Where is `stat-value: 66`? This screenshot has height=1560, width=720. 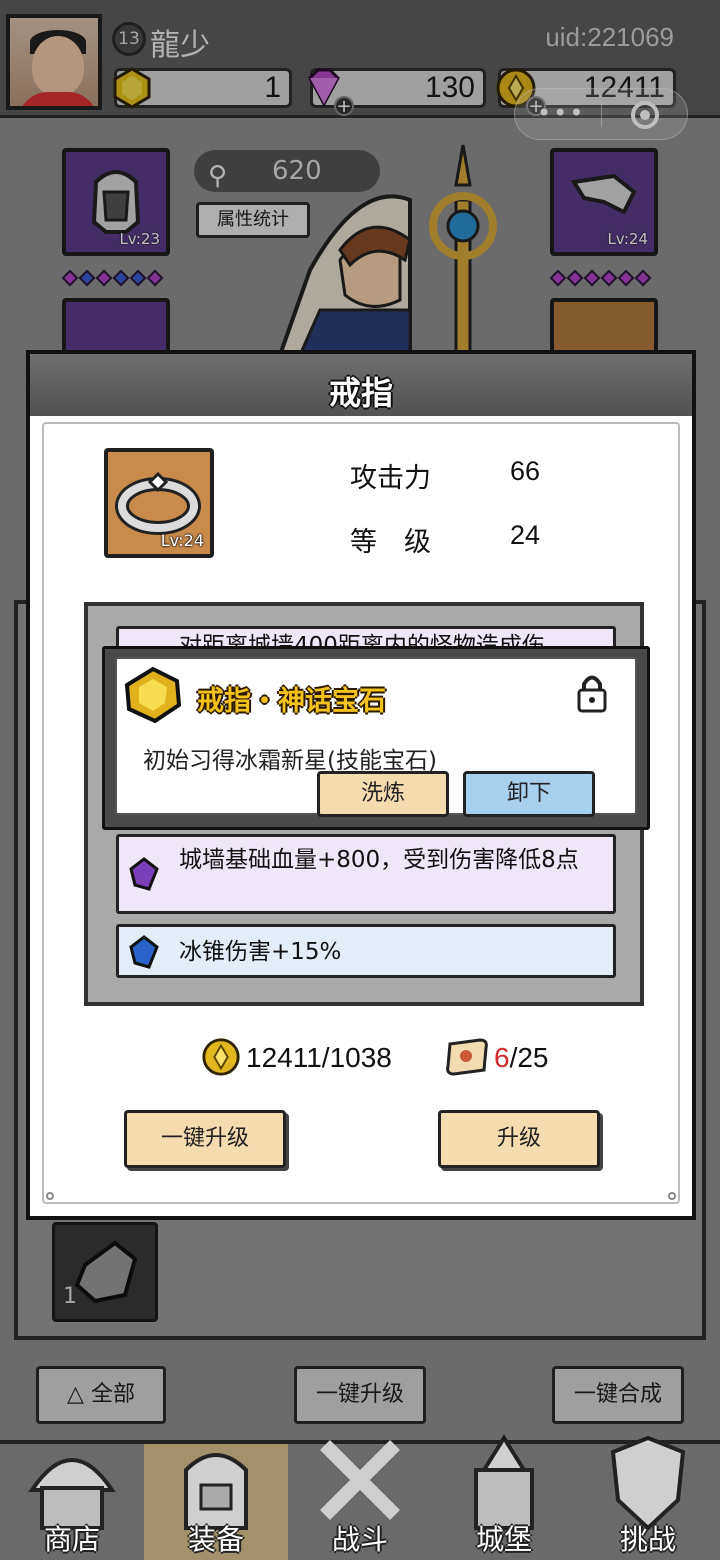 stat-value: 66 is located at coordinates (525, 471).